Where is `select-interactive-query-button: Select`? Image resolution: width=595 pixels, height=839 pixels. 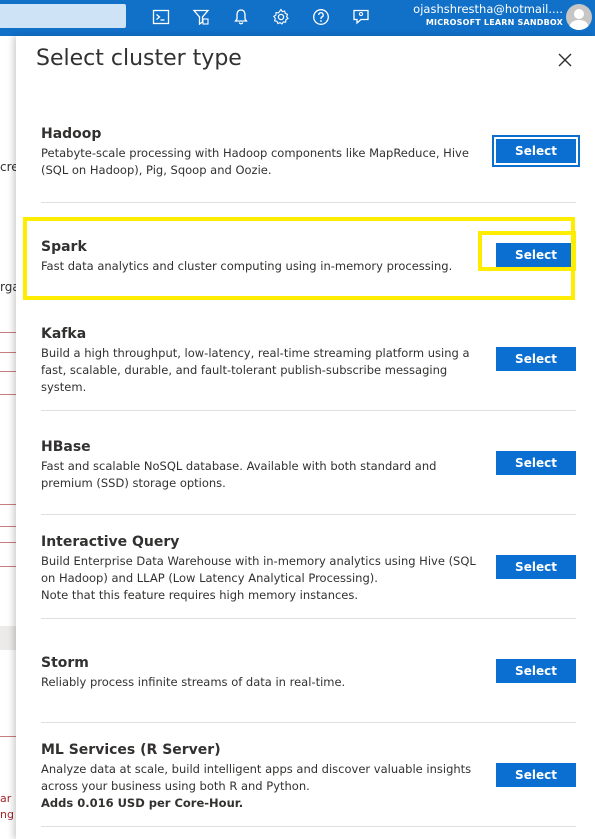
select-interactive-query-button: Select is located at coordinates (536, 567).